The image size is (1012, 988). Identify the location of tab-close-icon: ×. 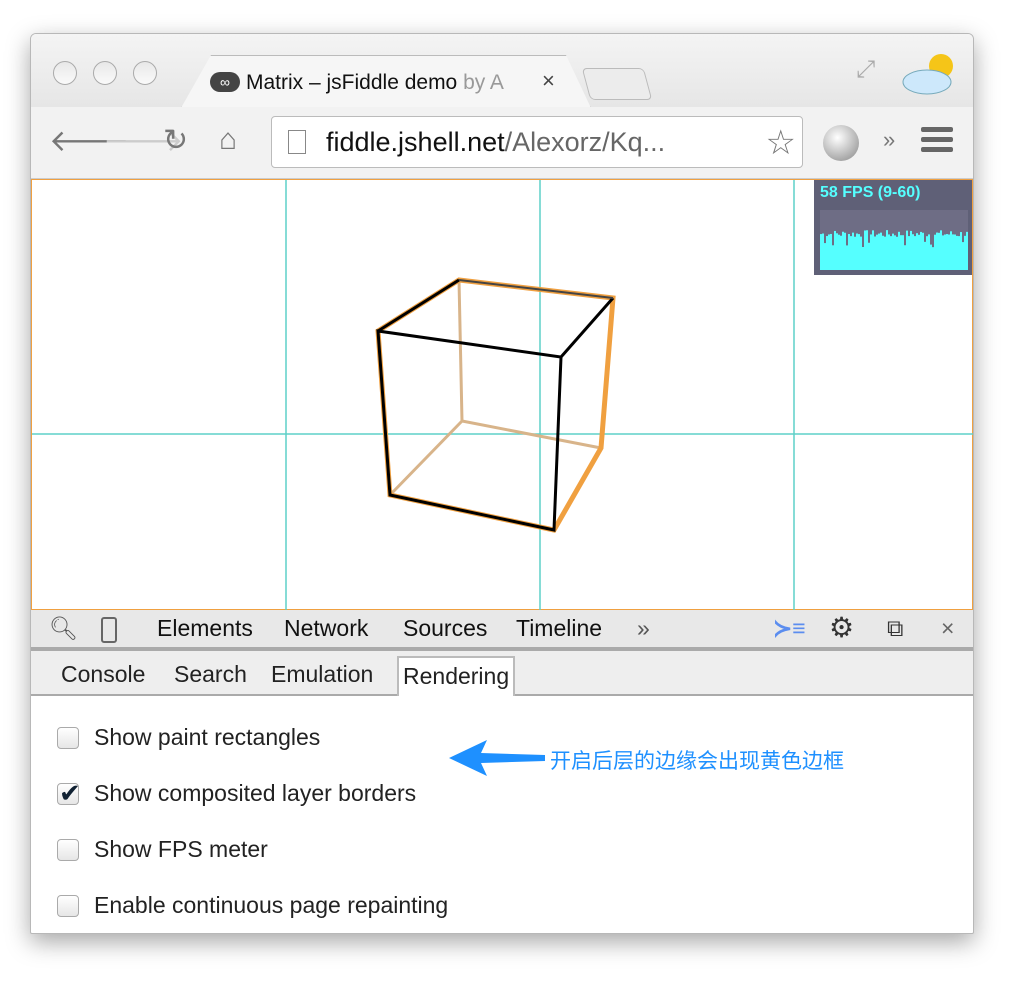
(548, 81).